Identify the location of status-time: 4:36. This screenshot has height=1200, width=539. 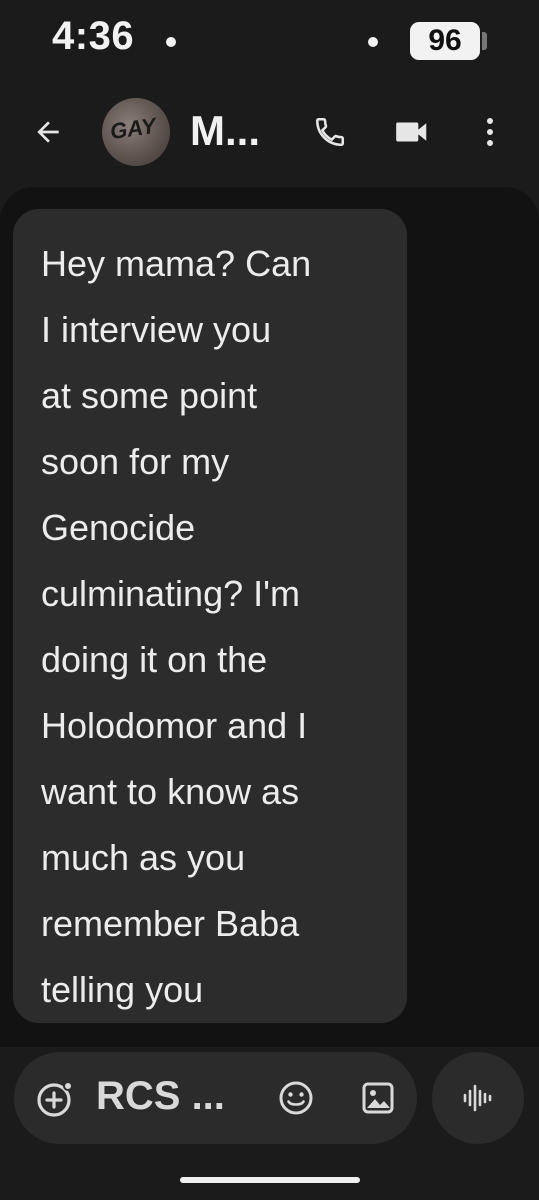
(93, 36).